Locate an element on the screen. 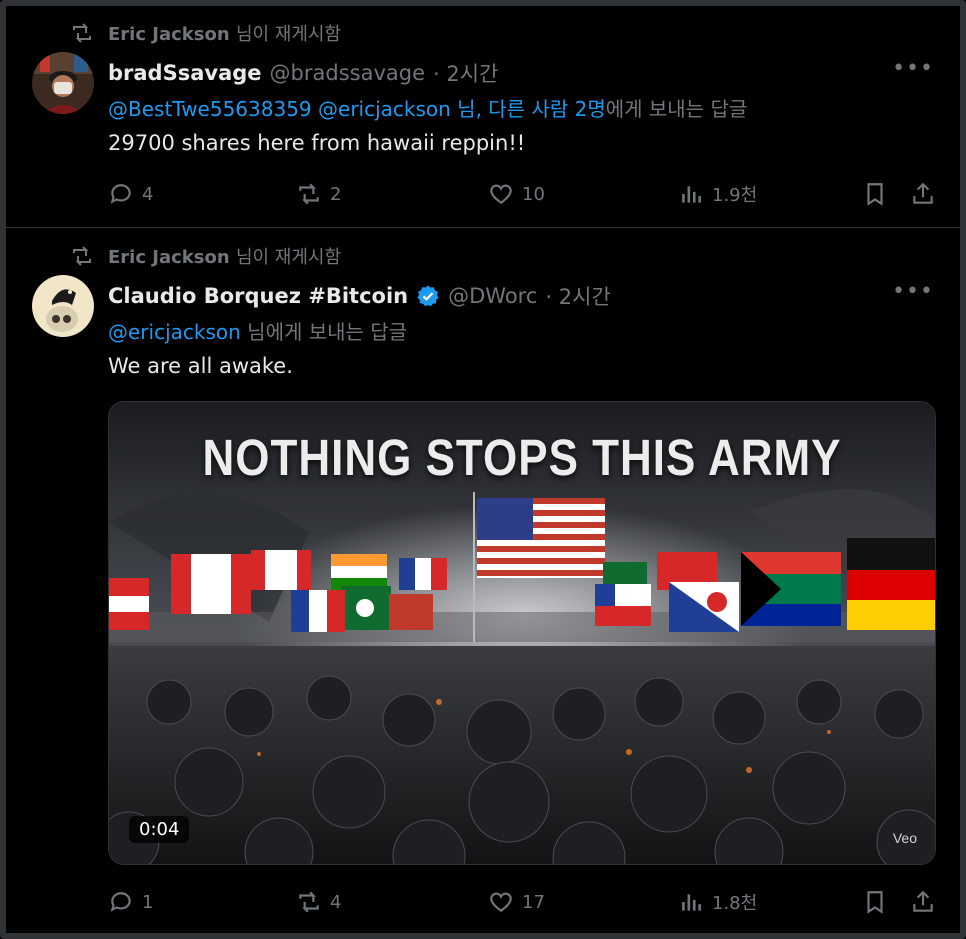 The image size is (966, 939). action-bar: 4 2 10 1.9천 is located at coordinates (523, 194).